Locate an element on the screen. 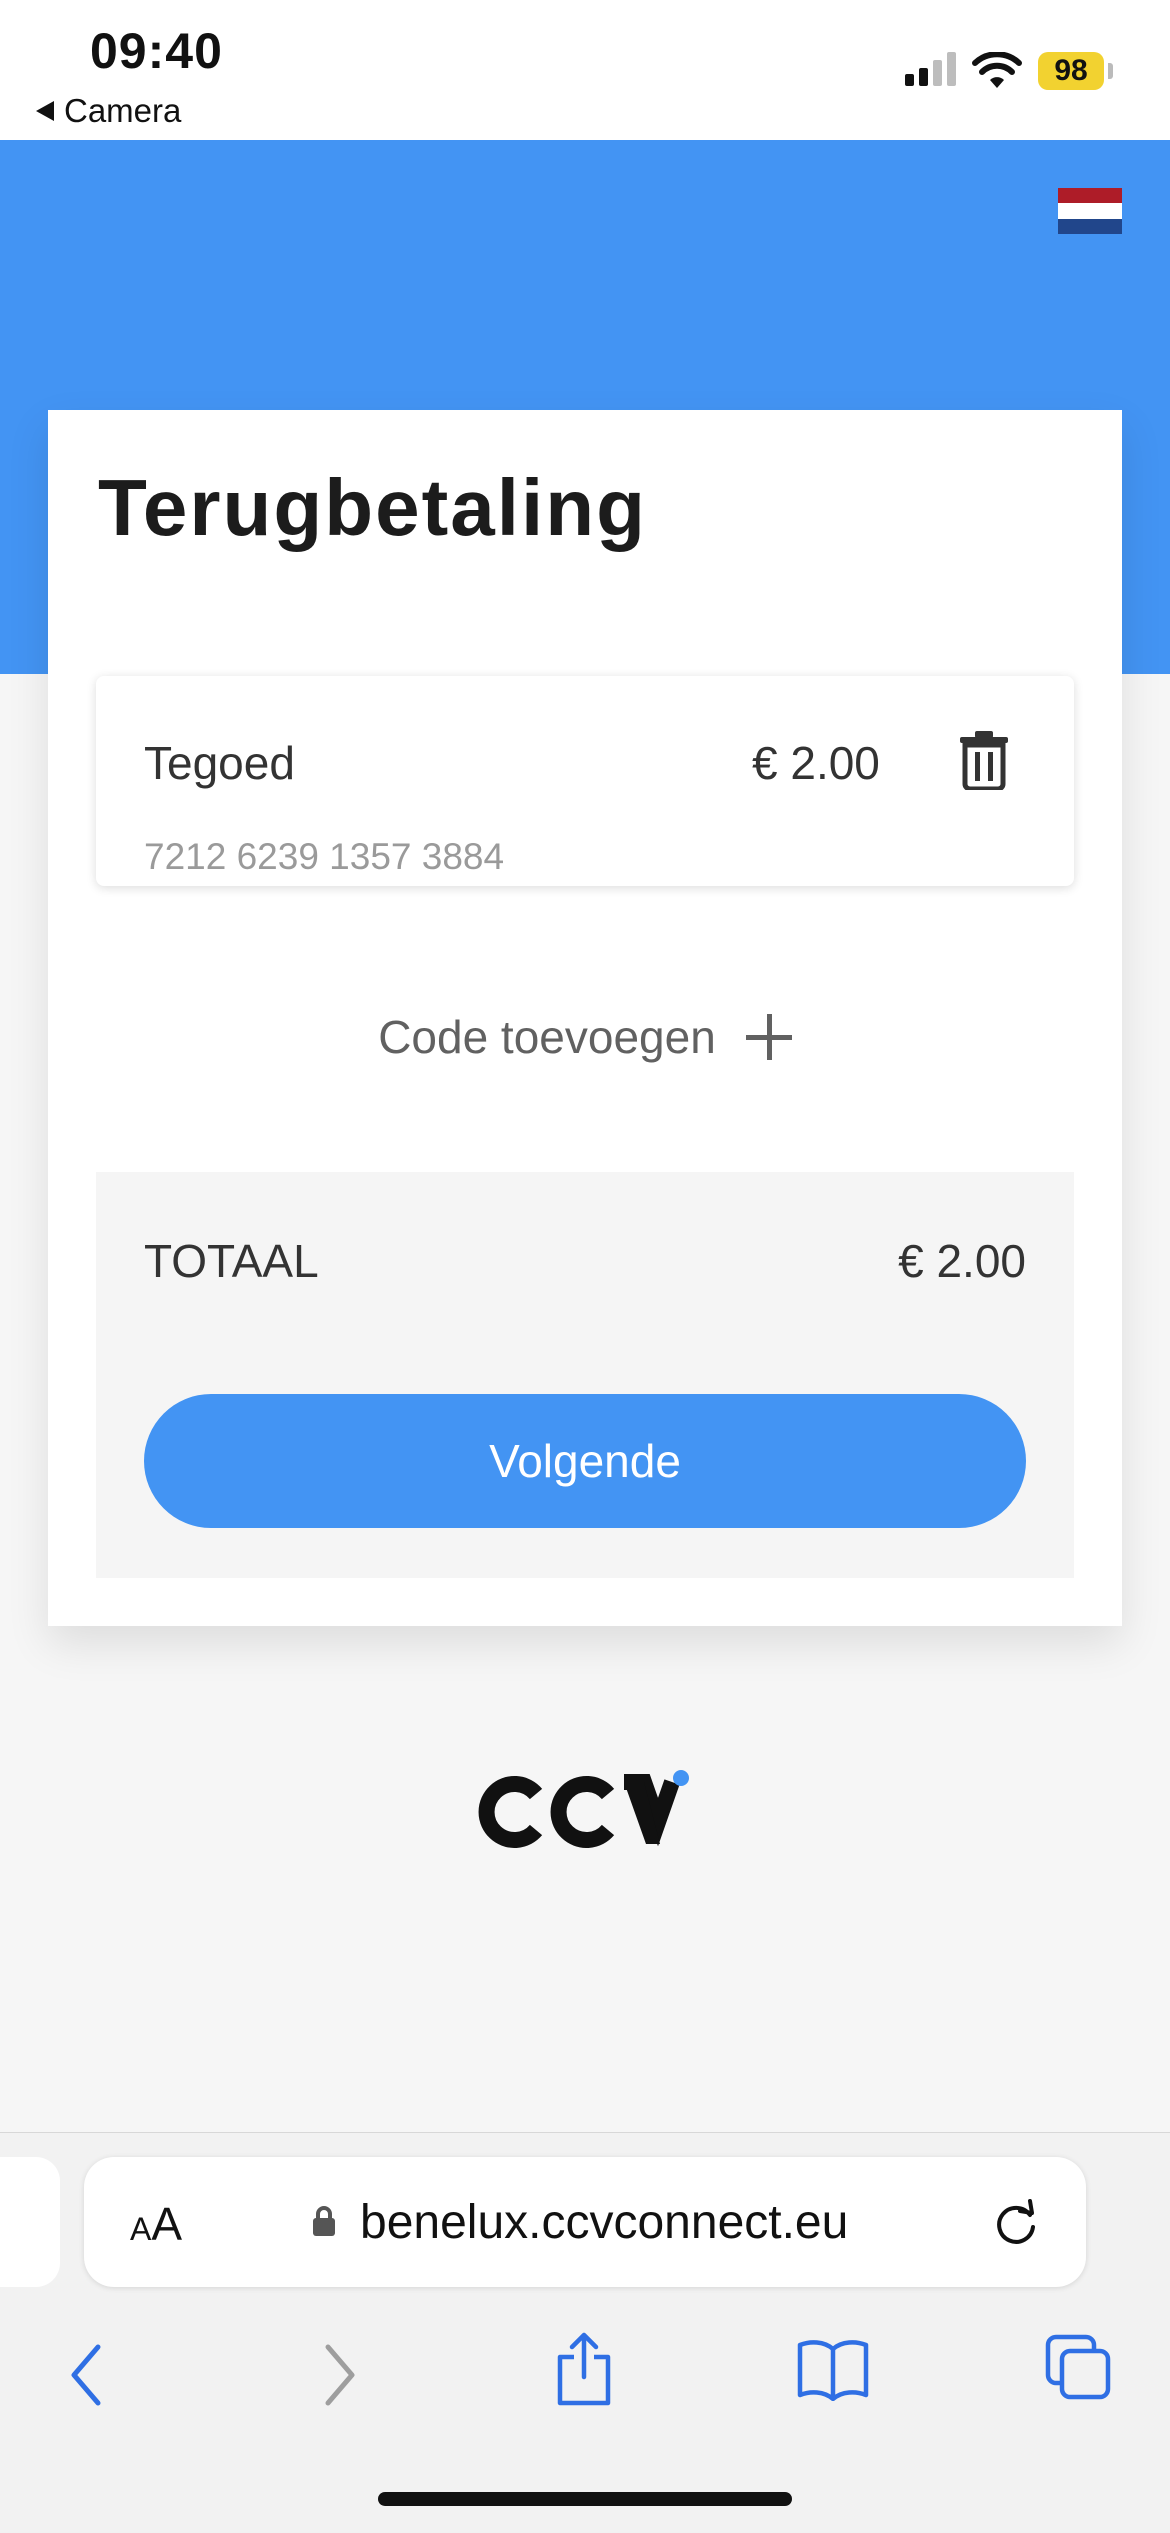  next-button: Volgende is located at coordinates (585, 1461).